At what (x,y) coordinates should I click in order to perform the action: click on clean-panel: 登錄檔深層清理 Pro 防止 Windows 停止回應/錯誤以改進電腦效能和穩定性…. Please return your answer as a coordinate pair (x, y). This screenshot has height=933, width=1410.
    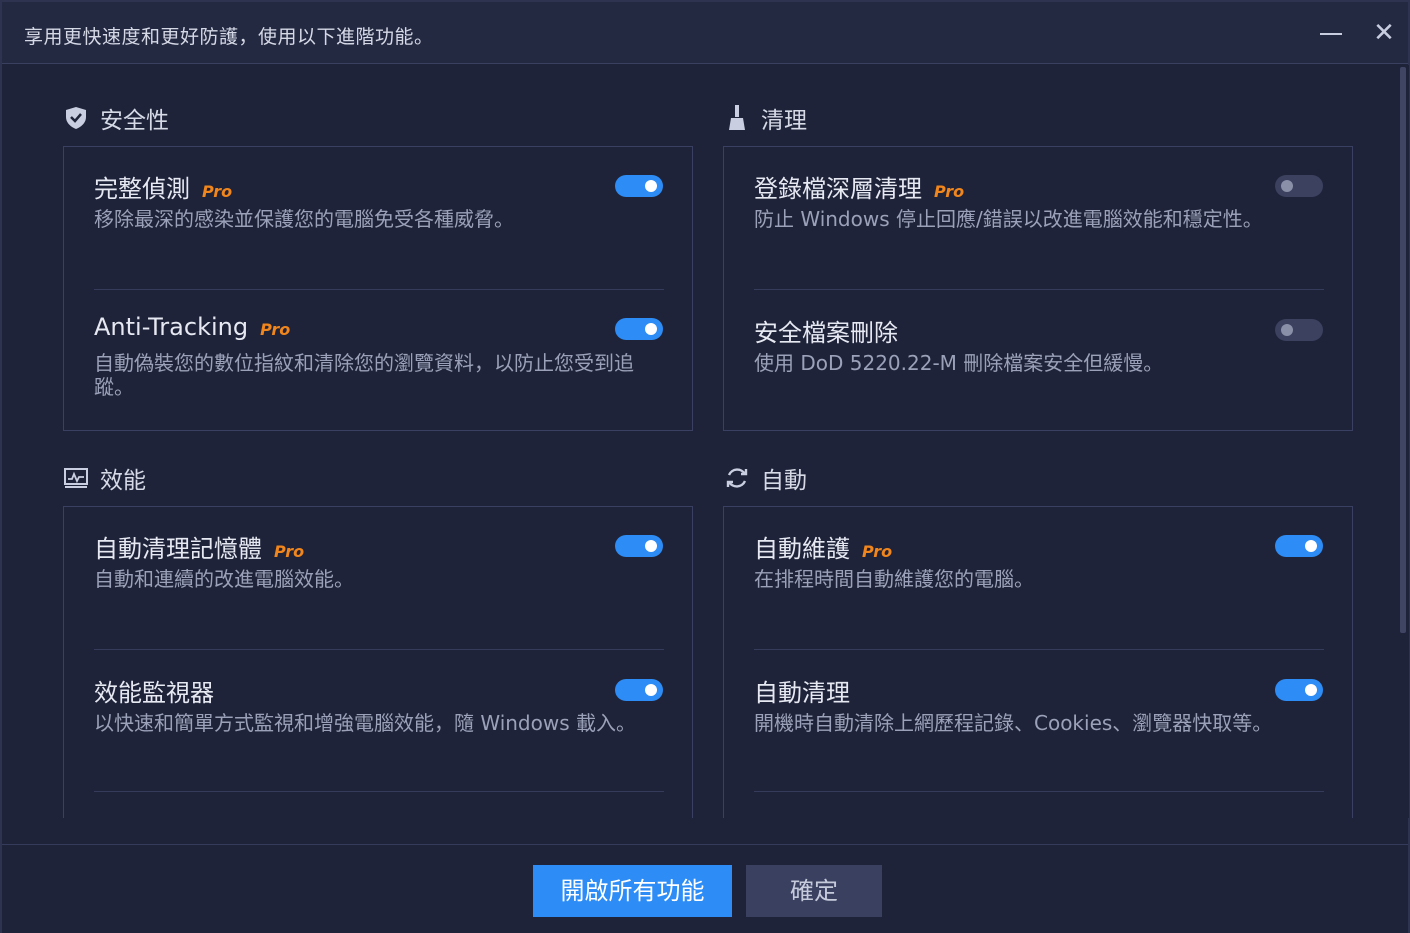
    Looking at the image, I should click on (1038, 288).